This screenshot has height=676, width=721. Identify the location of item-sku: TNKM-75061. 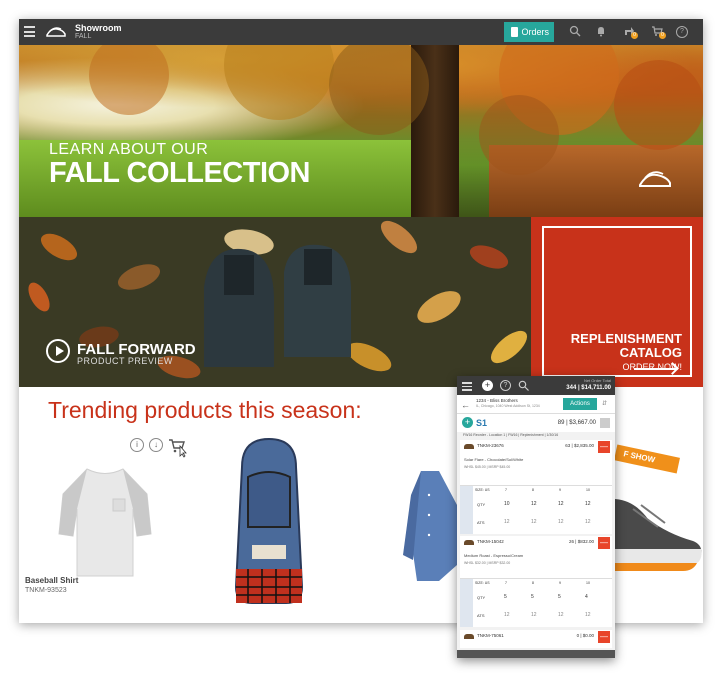
(490, 635).